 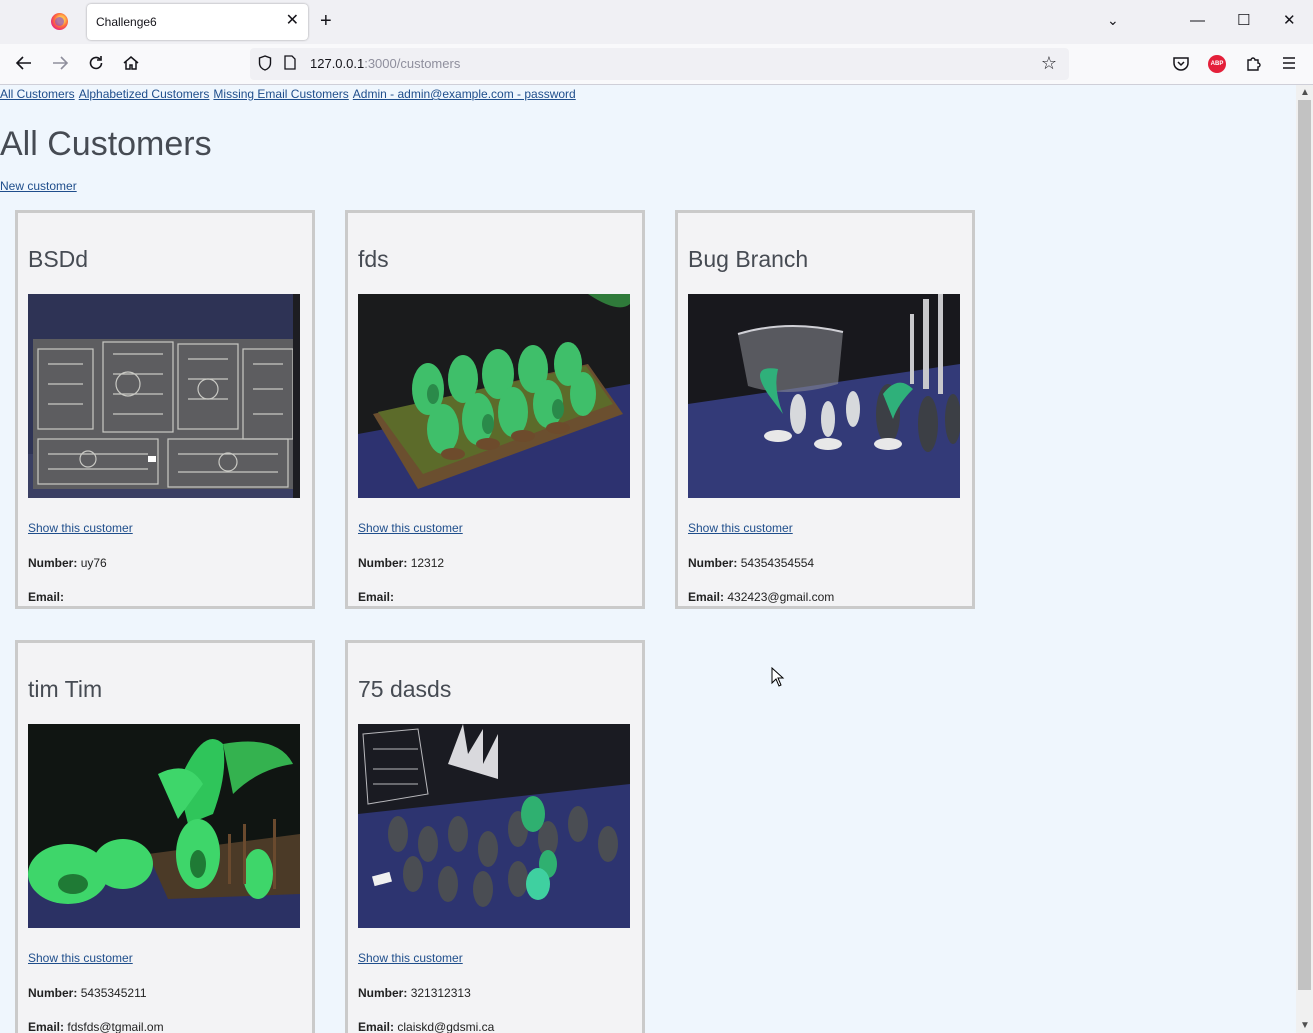 I want to click on vertical-scrollbar: ▲ ▼, so click(x=1304, y=559).